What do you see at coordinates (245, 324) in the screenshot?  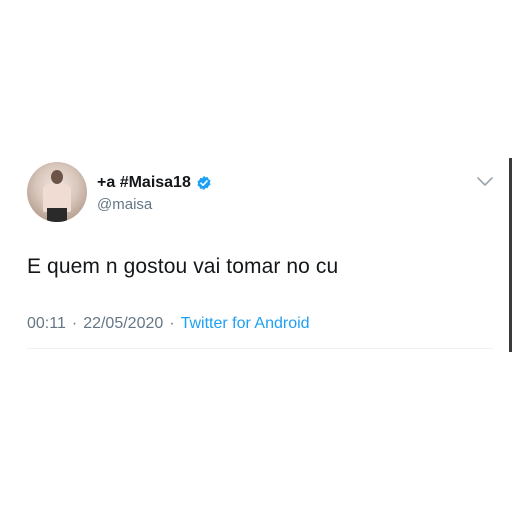 I see `tweet-source-link: Twitter for Android` at bounding box center [245, 324].